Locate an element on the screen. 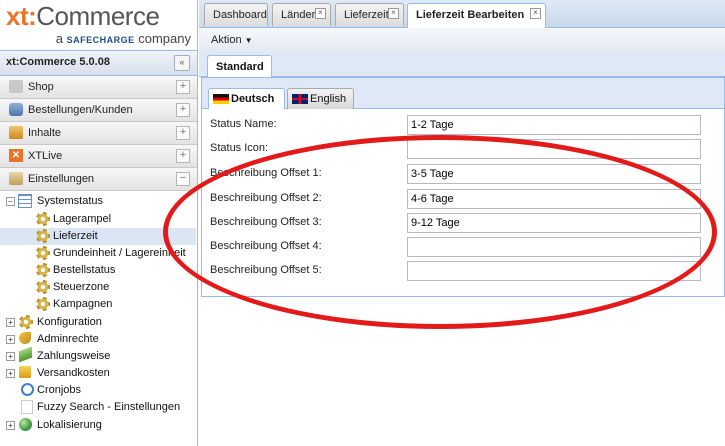 This screenshot has height=446, width=725. tree-item-konfiguration: + Konfiguration is located at coordinates (98, 322).